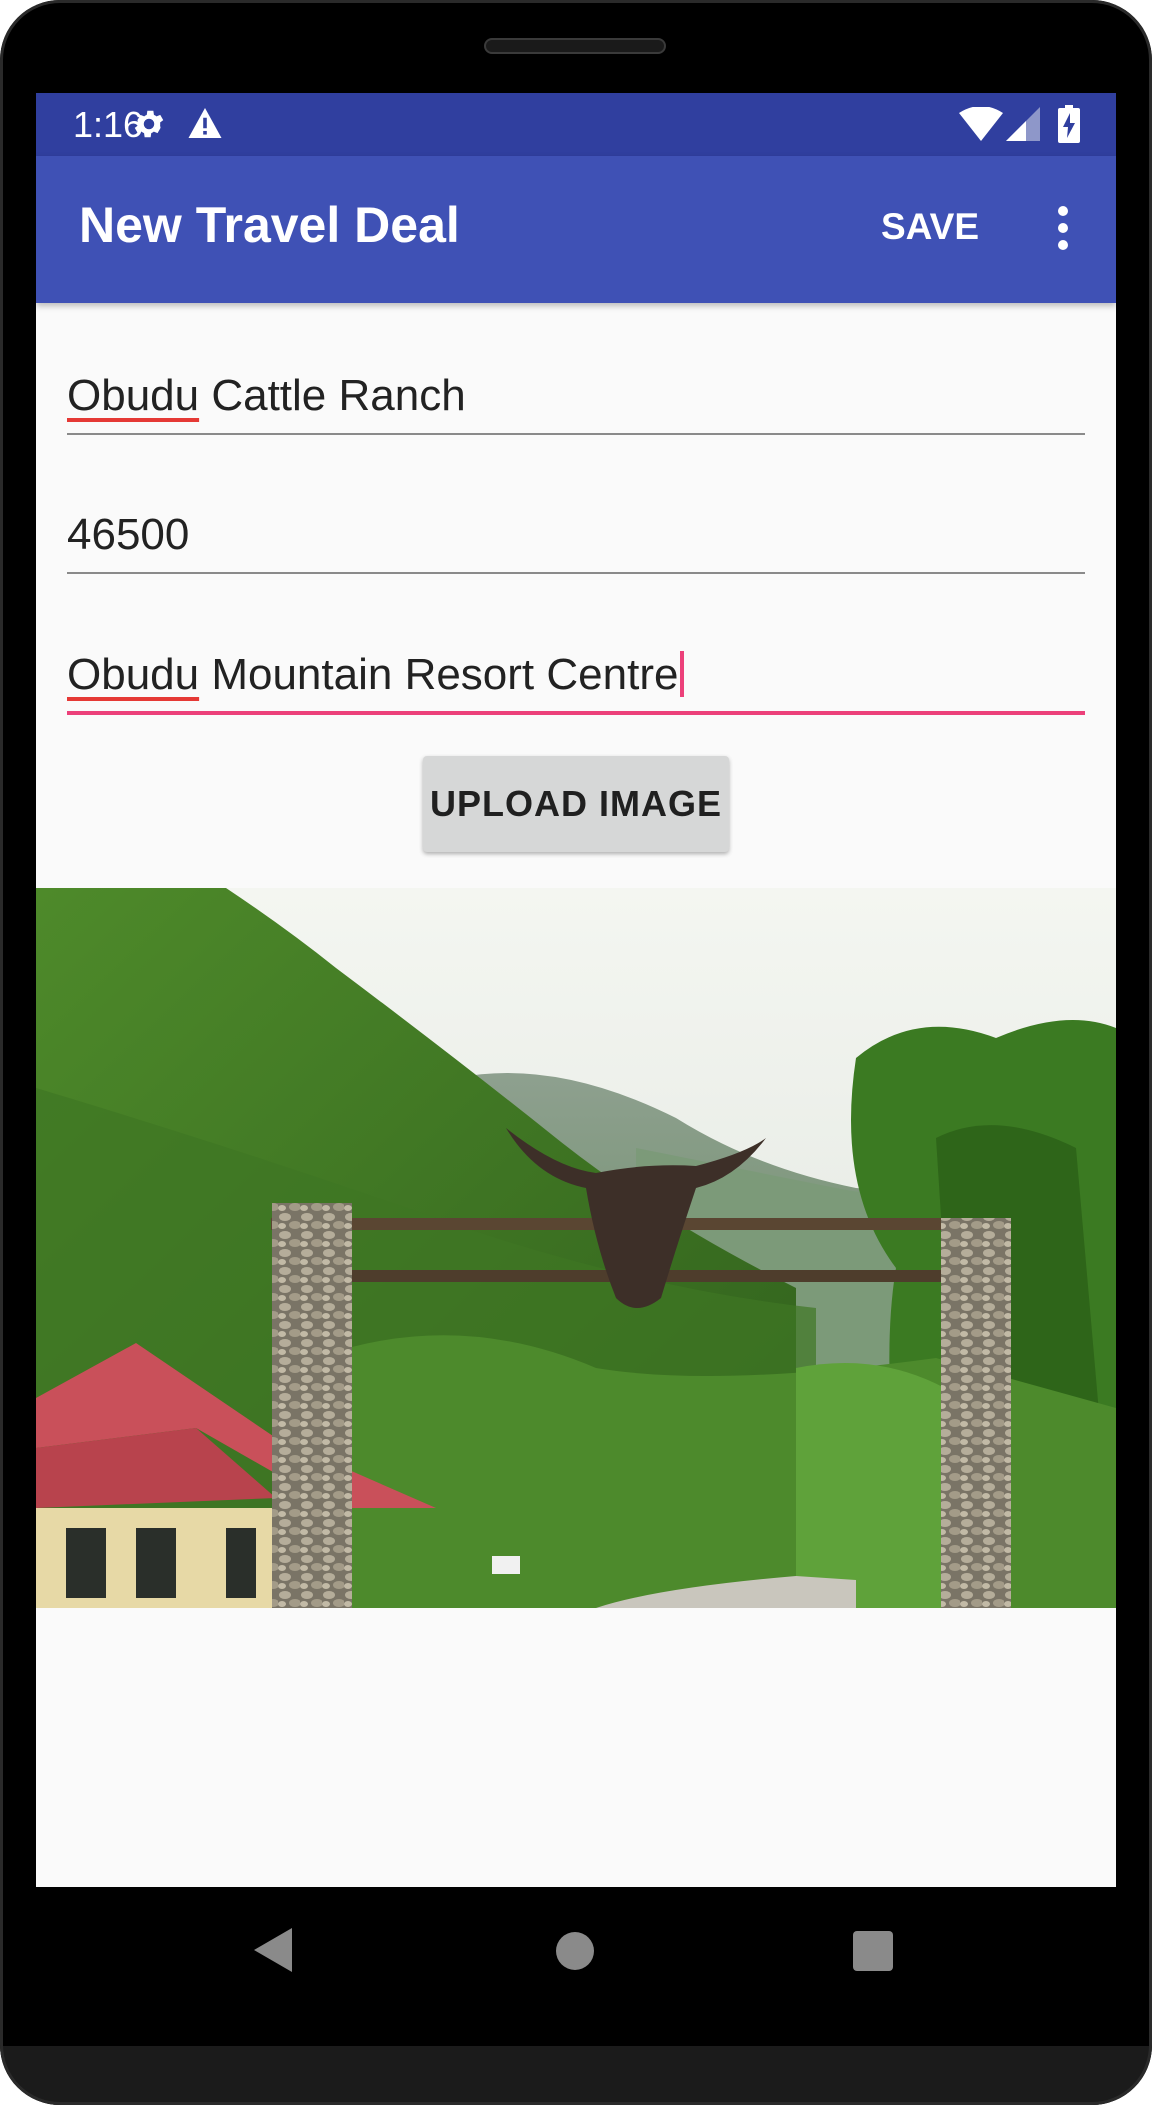 This screenshot has height=2105, width=1152. Describe the element at coordinates (128, 534) in the screenshot. I see `price-field-text: 46500` at that location.